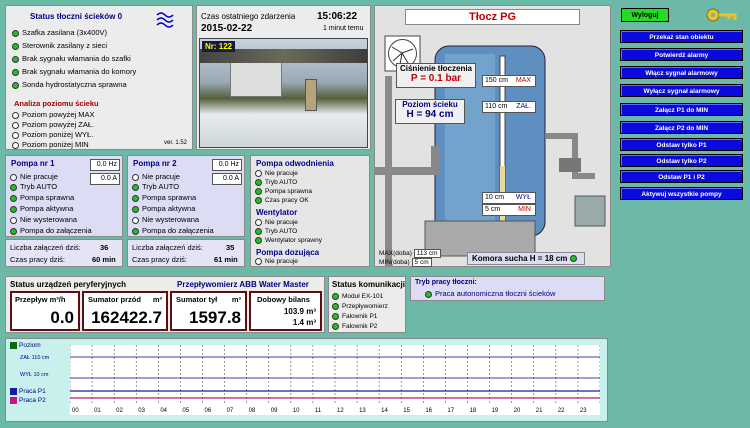  I want to click on analysis-title: Analiza poziomu ścieku, so click(56, 103).